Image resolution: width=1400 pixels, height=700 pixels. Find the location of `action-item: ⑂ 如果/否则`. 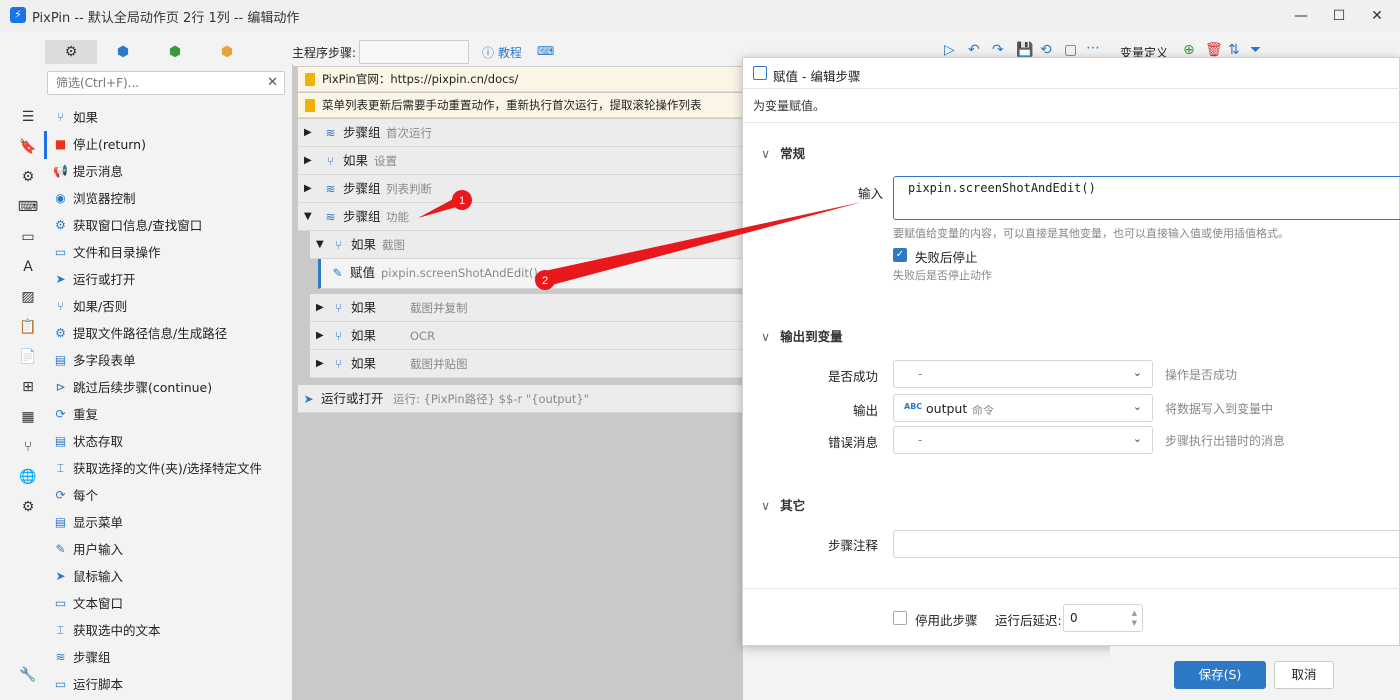

action-item: ⑂ 如果/否则 is located at coordinates (167, 306).